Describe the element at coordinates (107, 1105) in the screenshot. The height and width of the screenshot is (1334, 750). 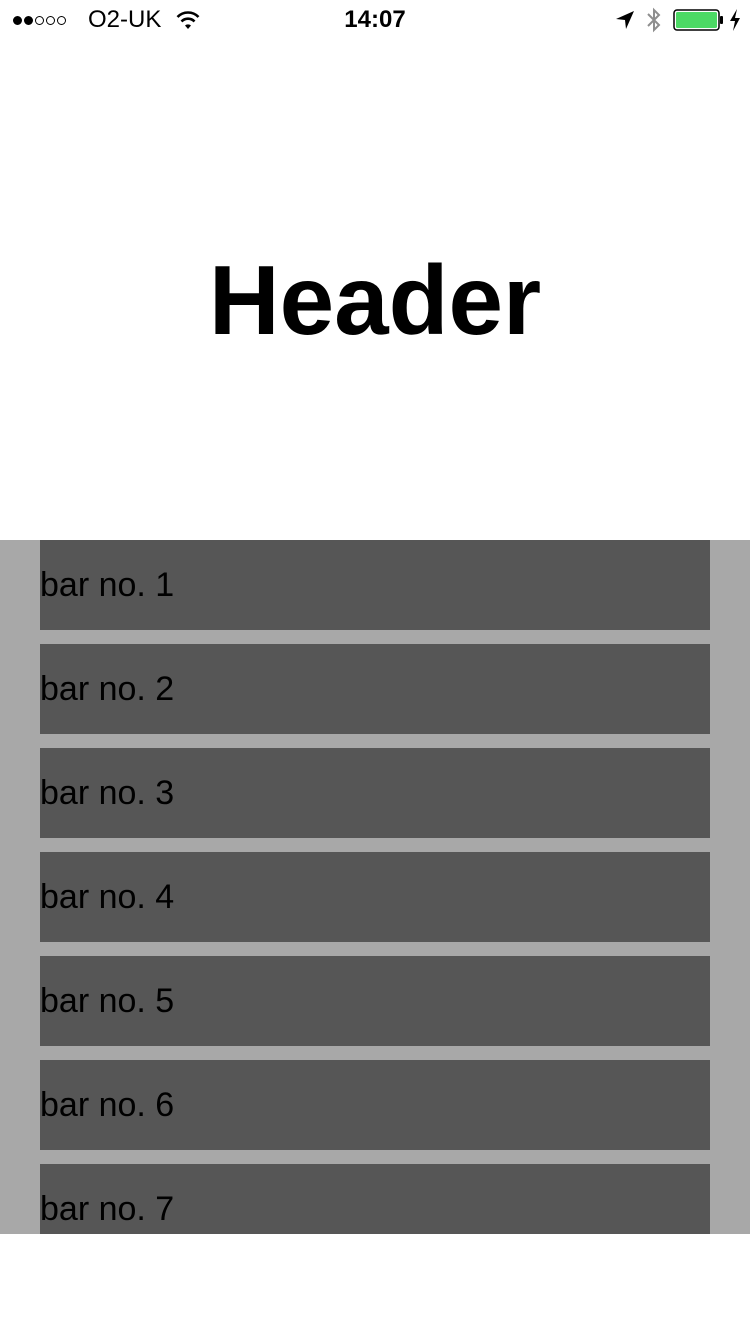
I see `list-item-label: bar no. 6` at that location.